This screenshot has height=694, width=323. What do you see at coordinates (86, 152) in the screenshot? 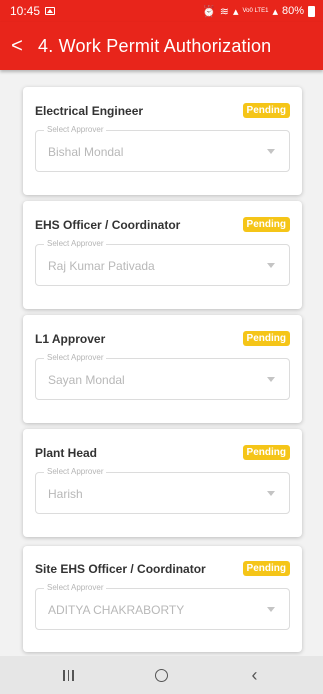
I see `select-value: Bishal Mondal` at bounding box center [86, 152].